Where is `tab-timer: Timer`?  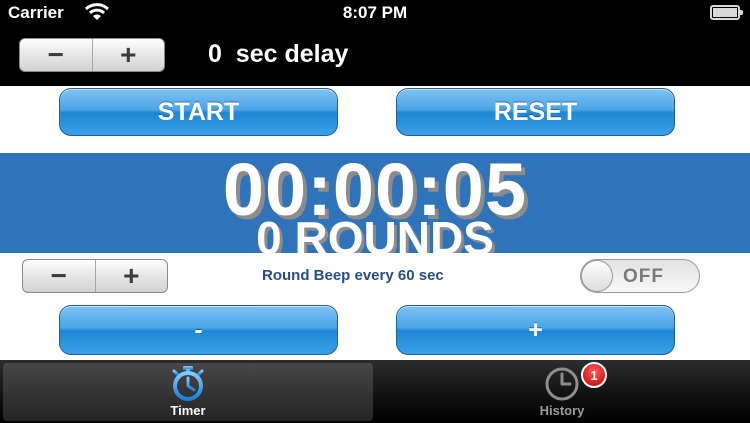 tab-timer: Timer is located at coordinates (188, 392).